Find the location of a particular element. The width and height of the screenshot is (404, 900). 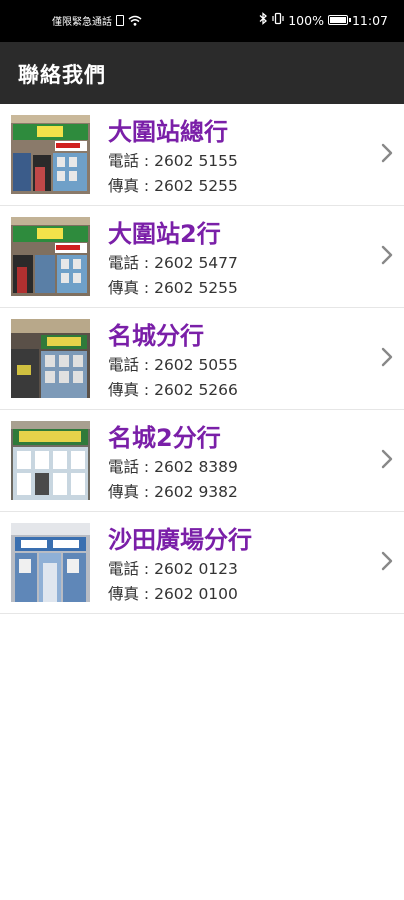

bluetooth-icon is located at coordinates (263, 20).